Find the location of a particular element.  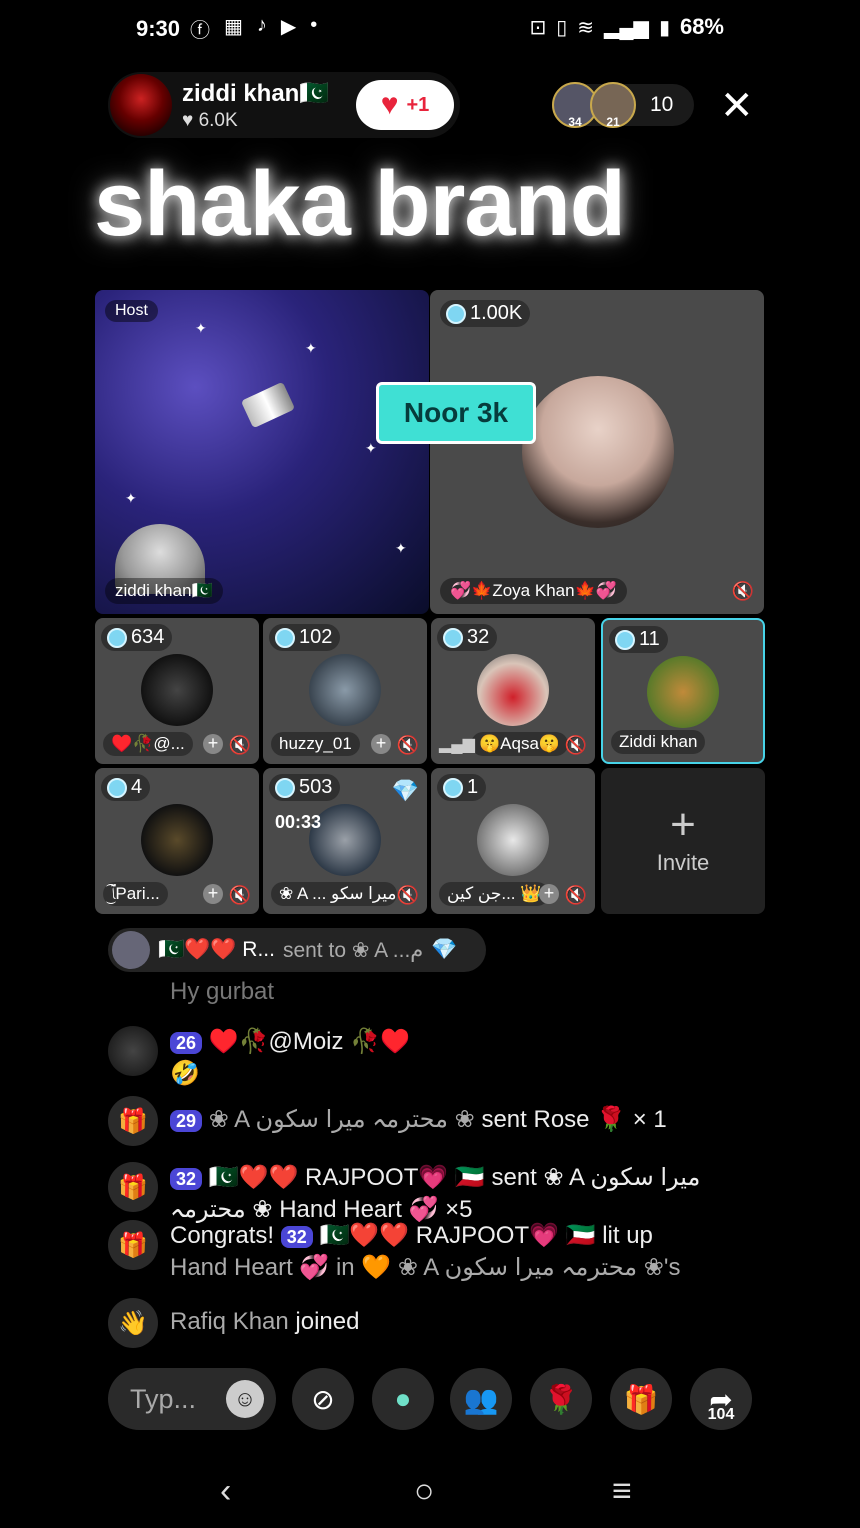

host-likes-count: 6.0K is located at coordinates (218, 120).